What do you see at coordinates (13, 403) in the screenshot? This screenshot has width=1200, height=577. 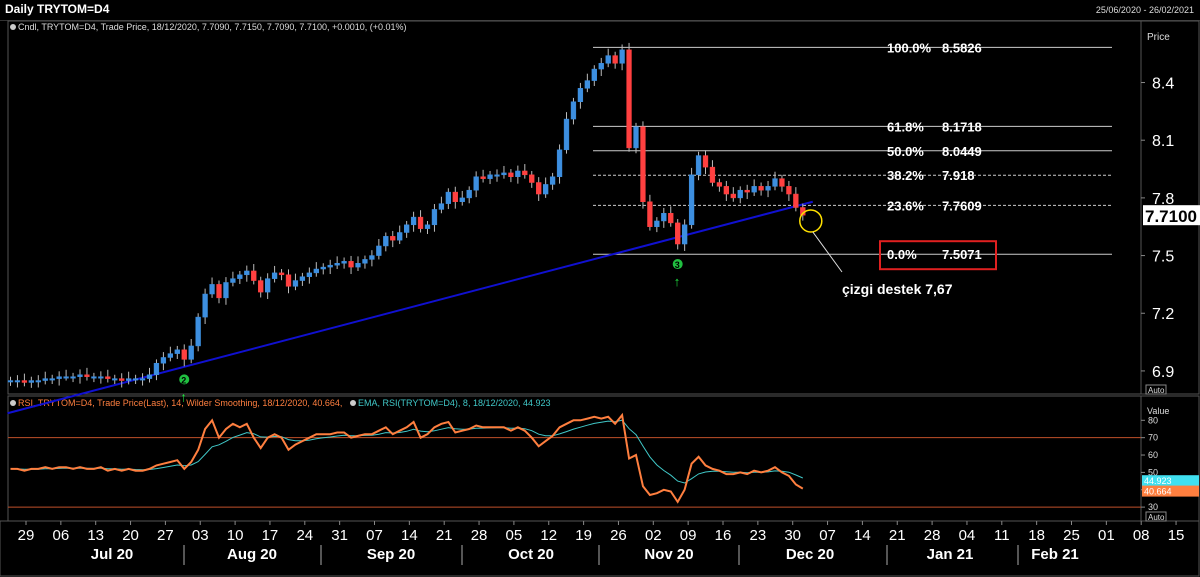 I see `rsi-legend-icon` at bounding box center [13, 403].